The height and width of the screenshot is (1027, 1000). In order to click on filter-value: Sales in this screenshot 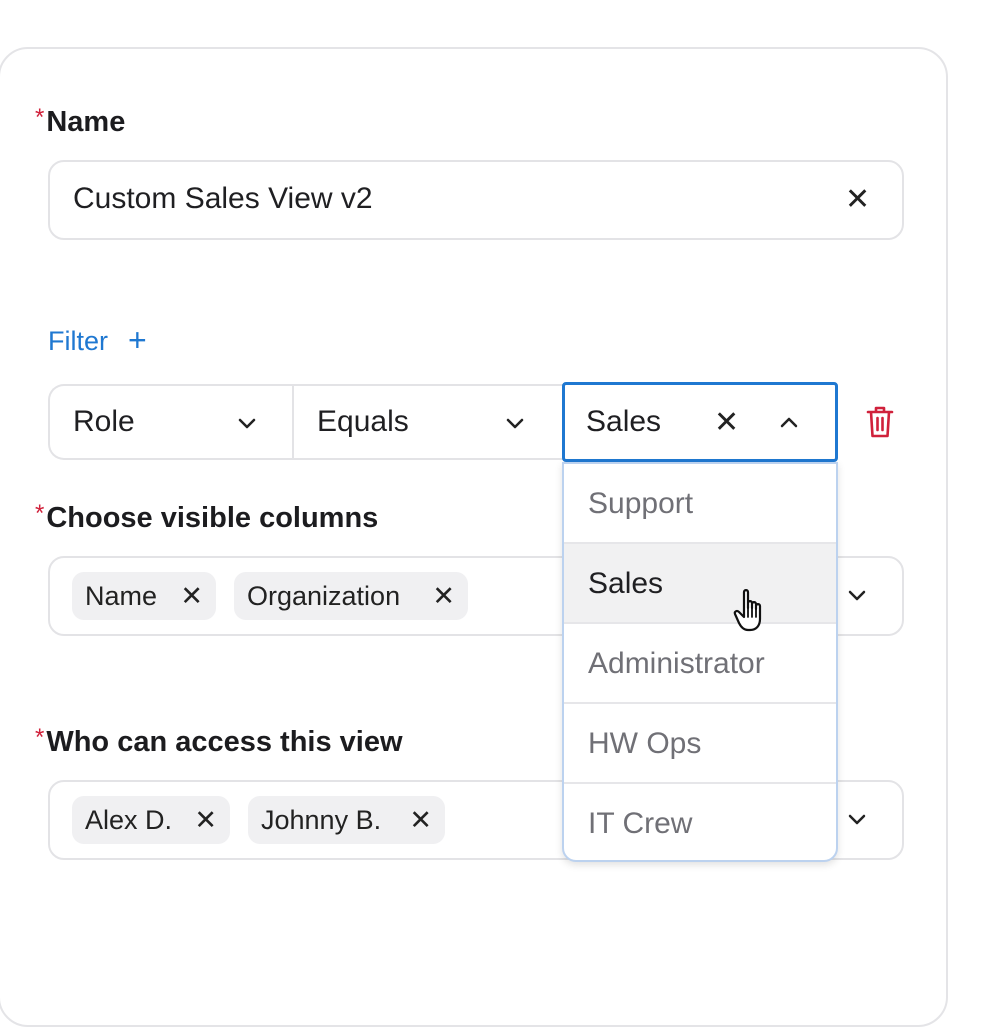, I will do `click(624, 421)`.